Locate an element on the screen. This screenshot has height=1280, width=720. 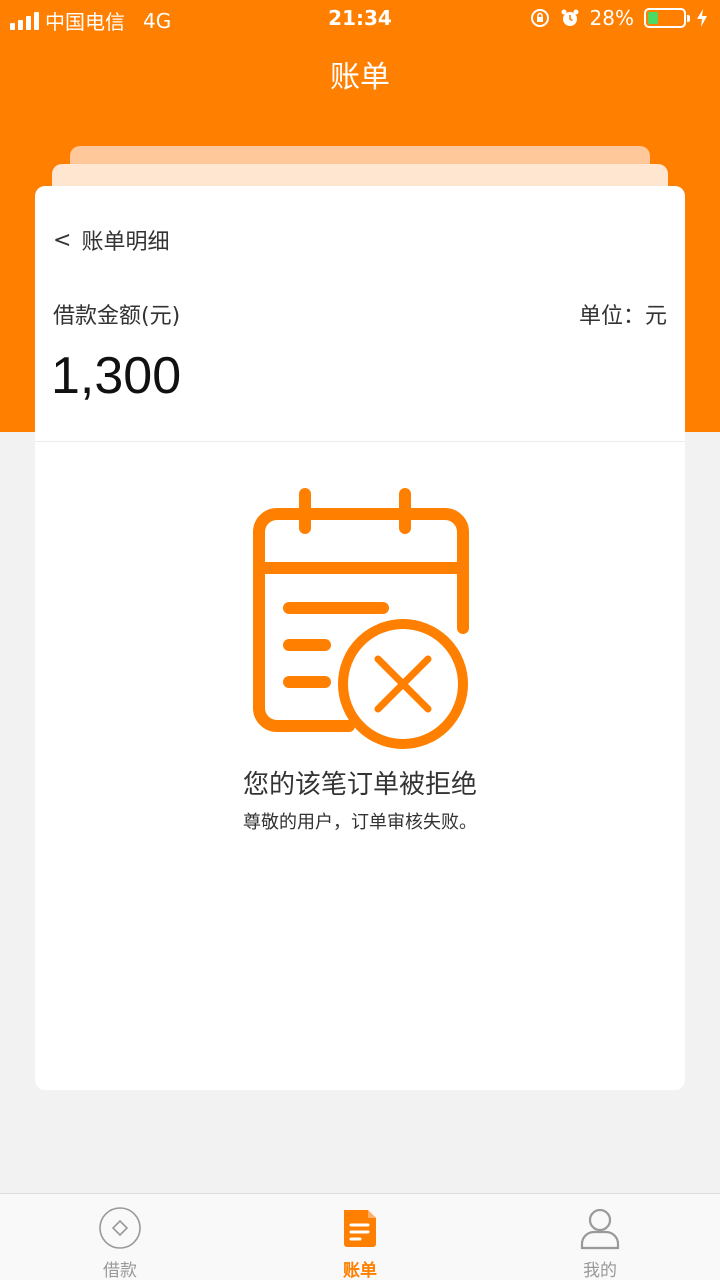
charging-icon is located at coordinates (702, 18).